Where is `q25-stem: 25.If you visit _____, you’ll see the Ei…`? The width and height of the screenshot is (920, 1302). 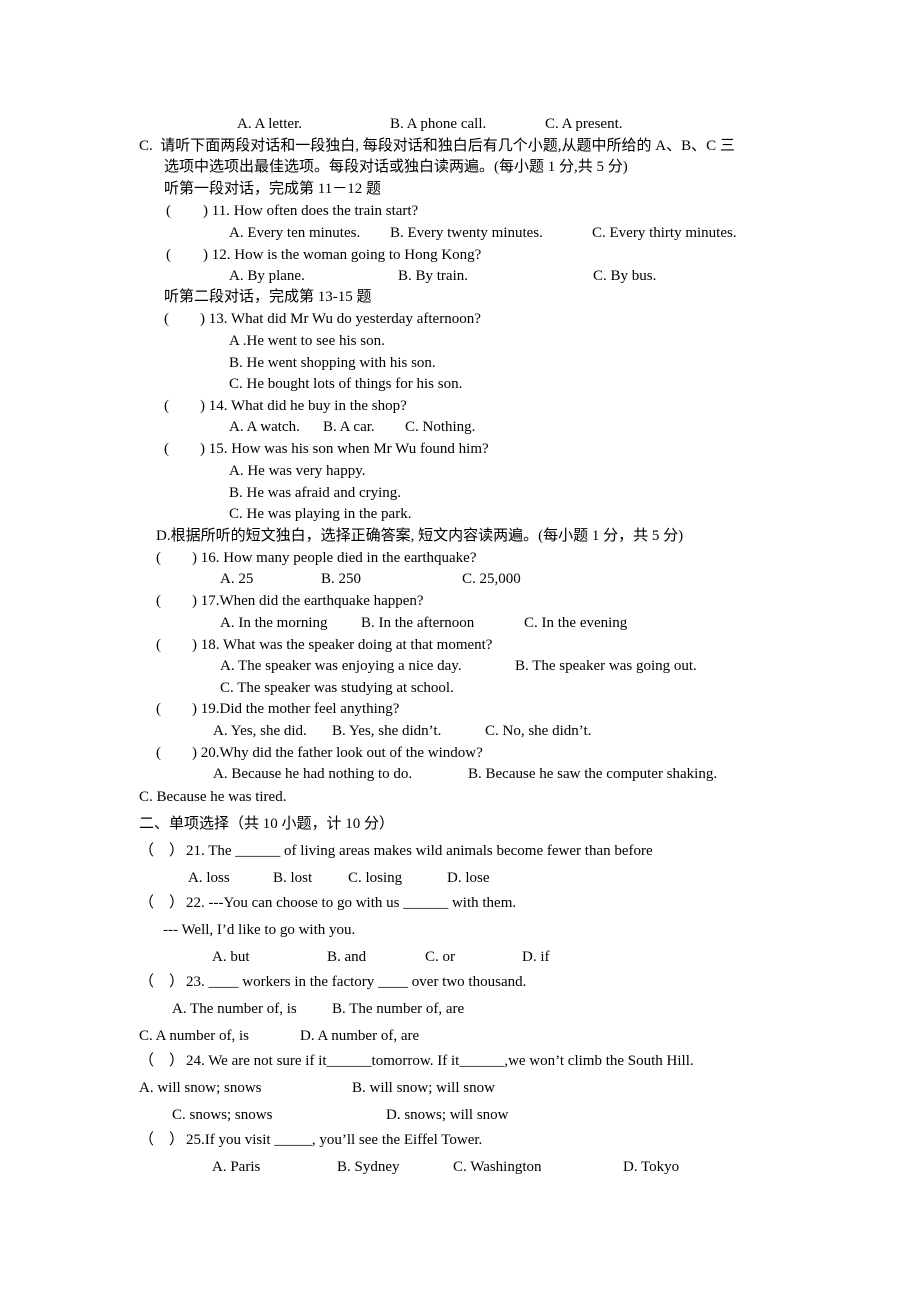 q25-stem: 25.If you visit _____, you’ll see the Ei… is located at coordinates (334, 1140).